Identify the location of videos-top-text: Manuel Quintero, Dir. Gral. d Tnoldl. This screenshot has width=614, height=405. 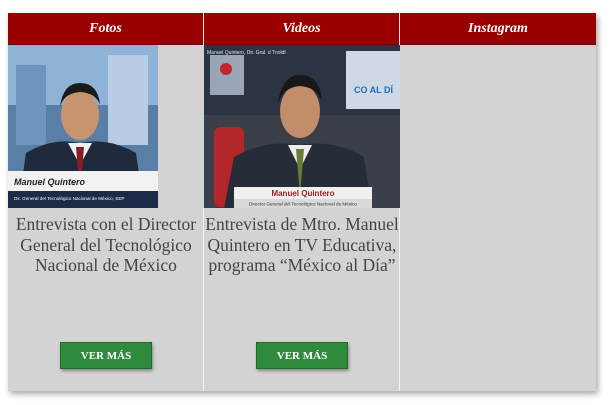
(246, 53).